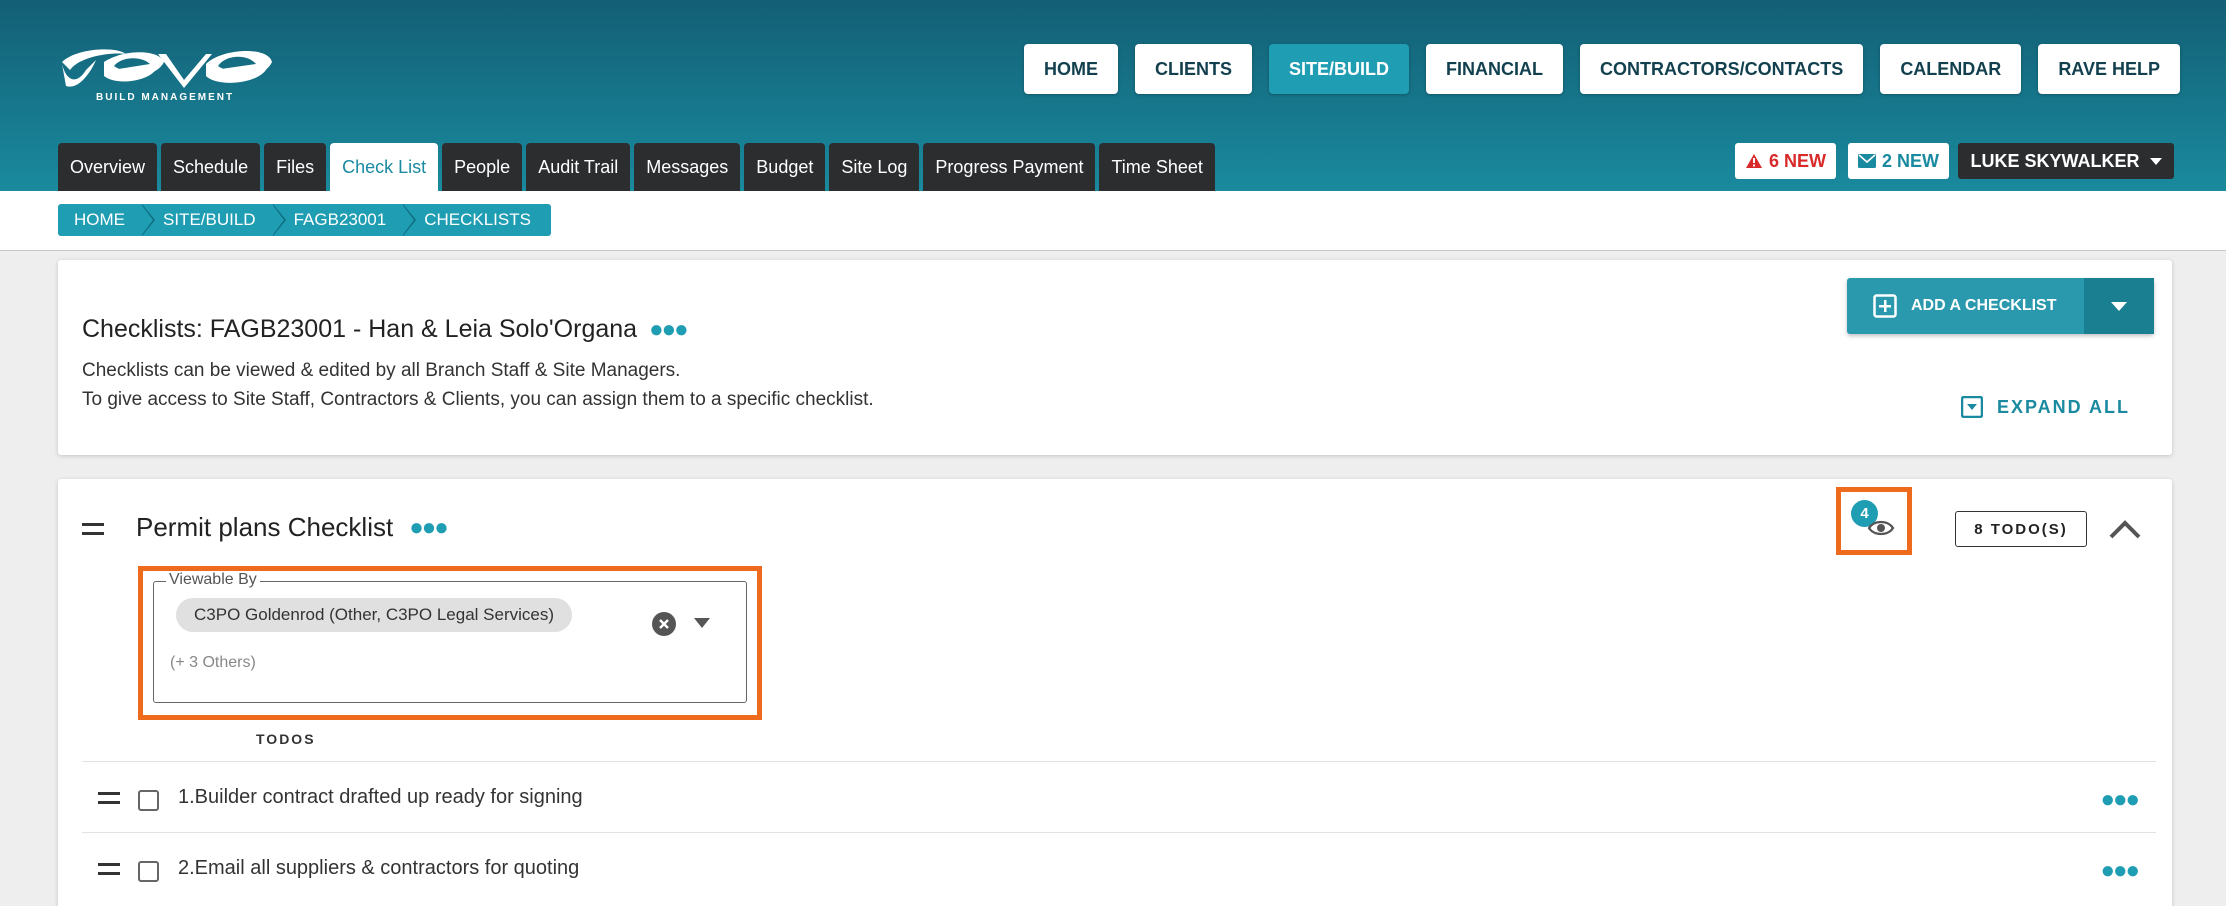 The image size is (2226, 906). I want to click on tab-check-list: Check List, so click(384, 167).